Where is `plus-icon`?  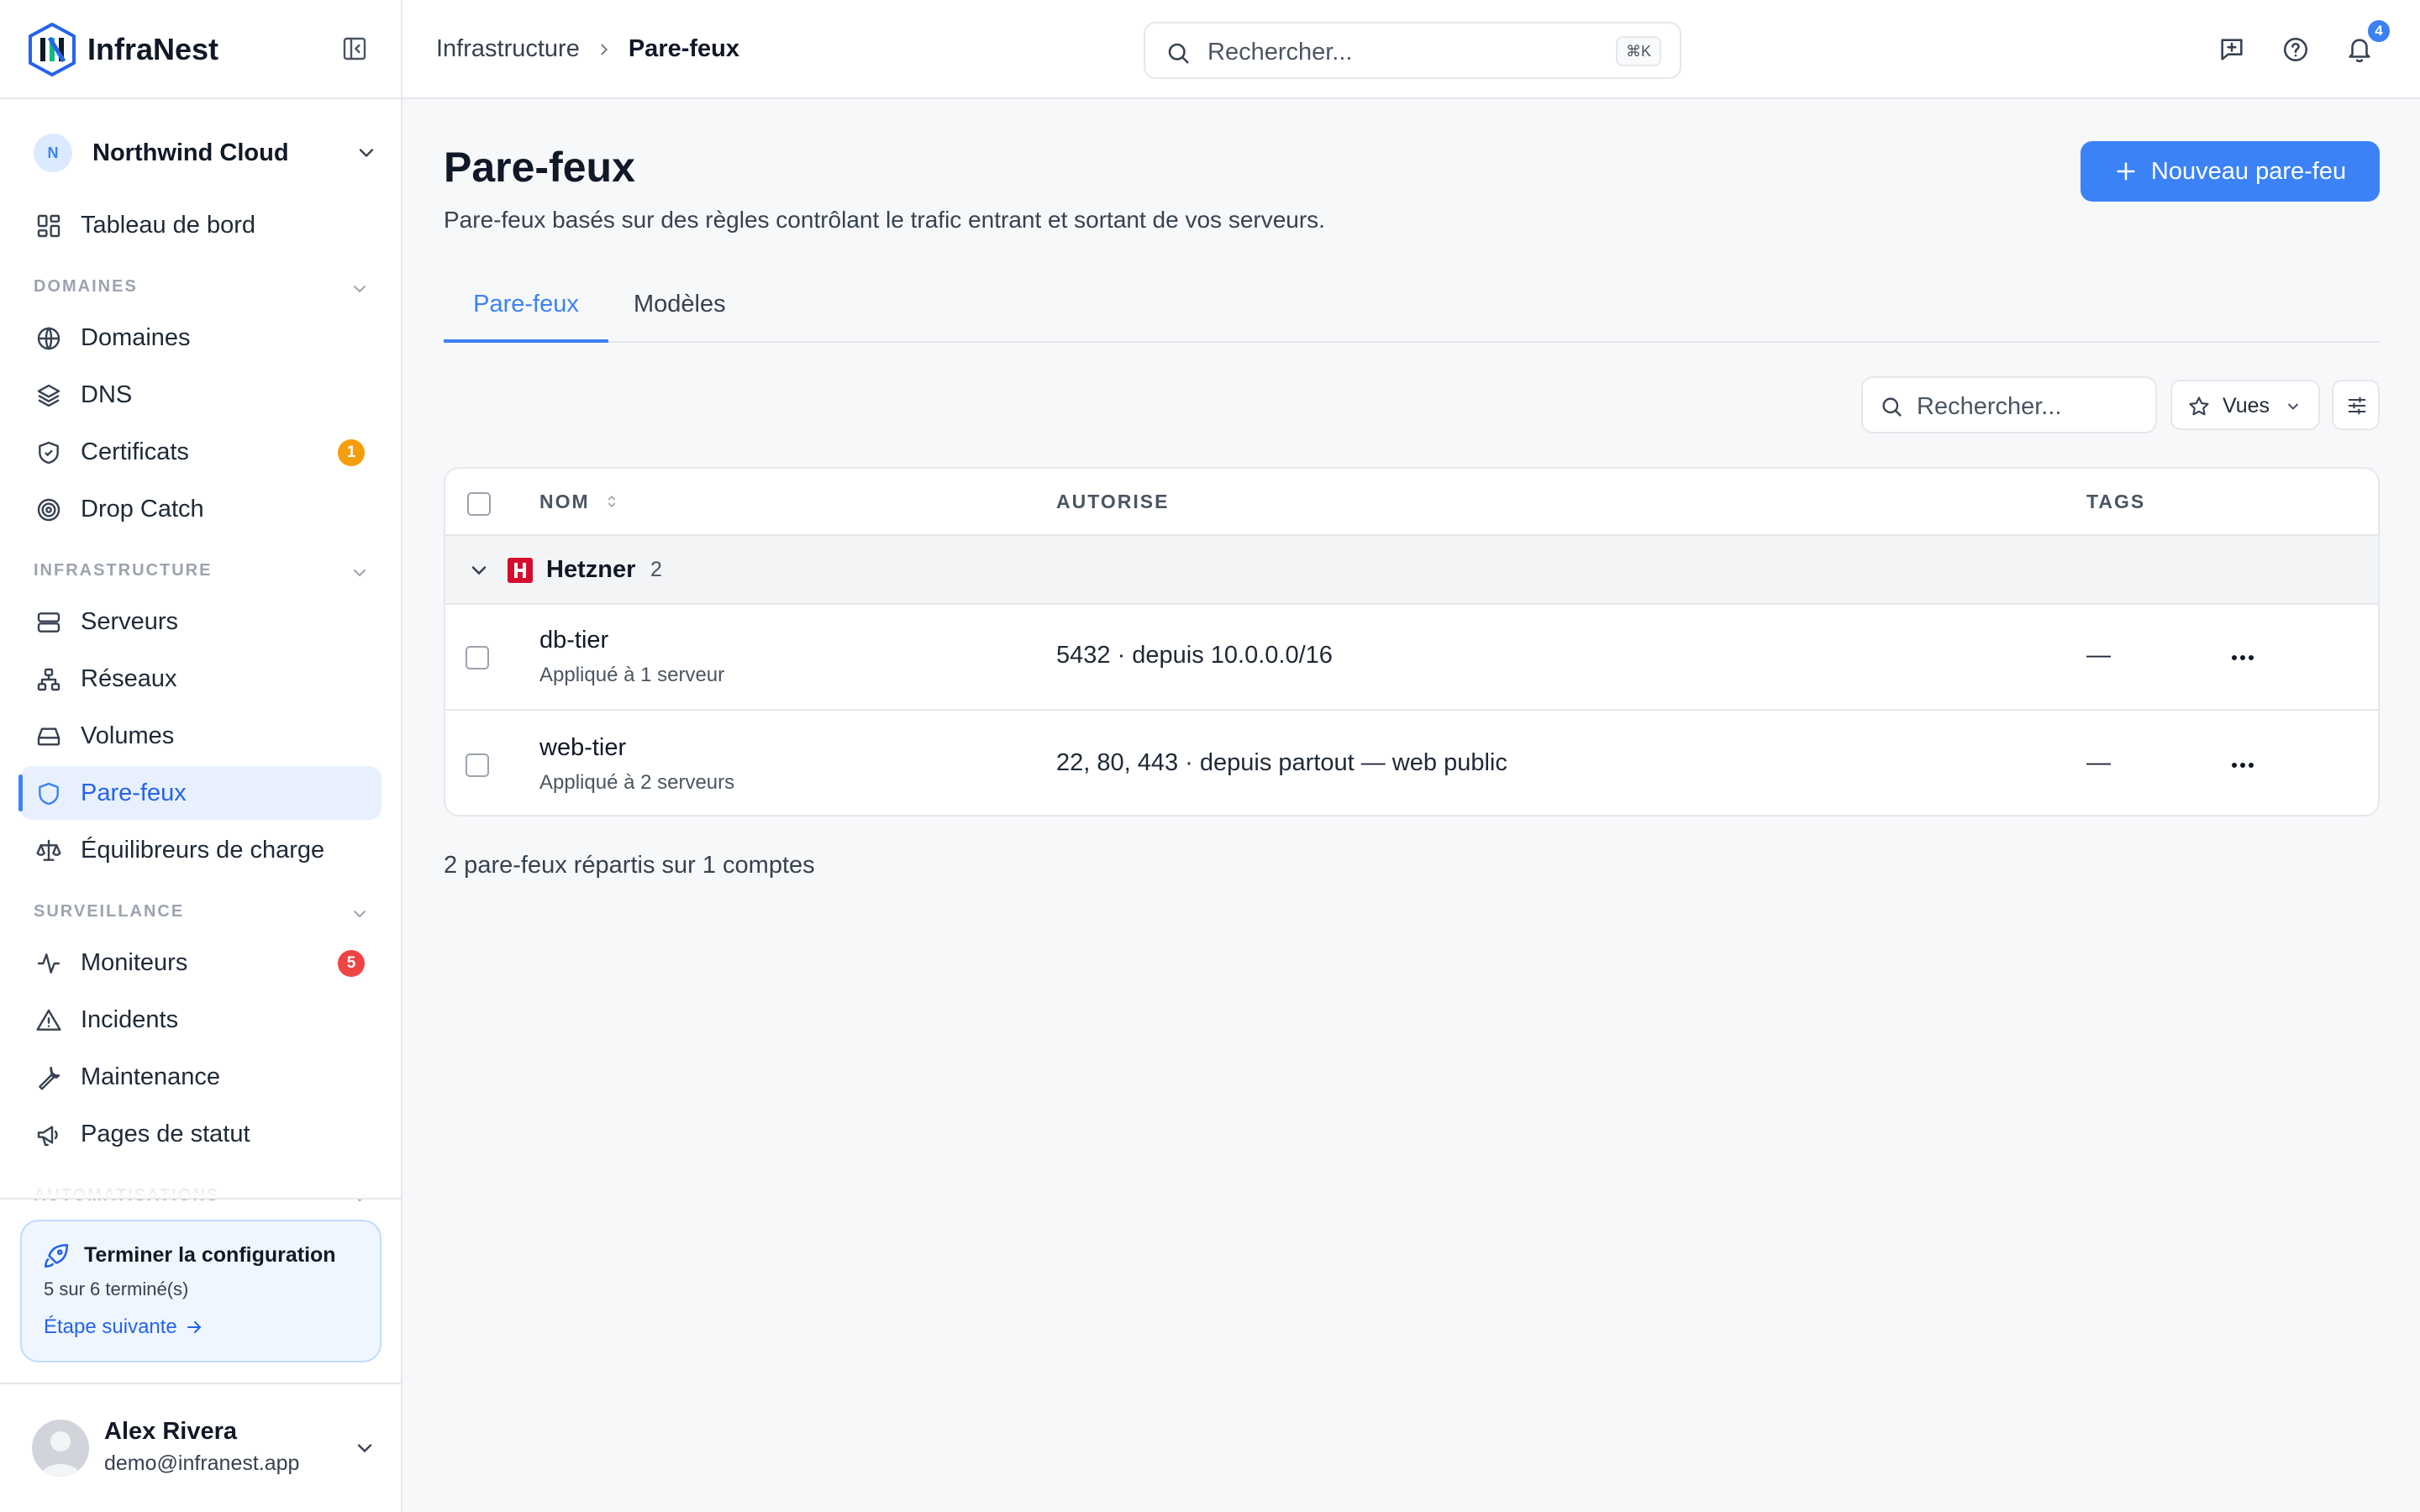
plus-icon is located at coordinates (2126, 171).